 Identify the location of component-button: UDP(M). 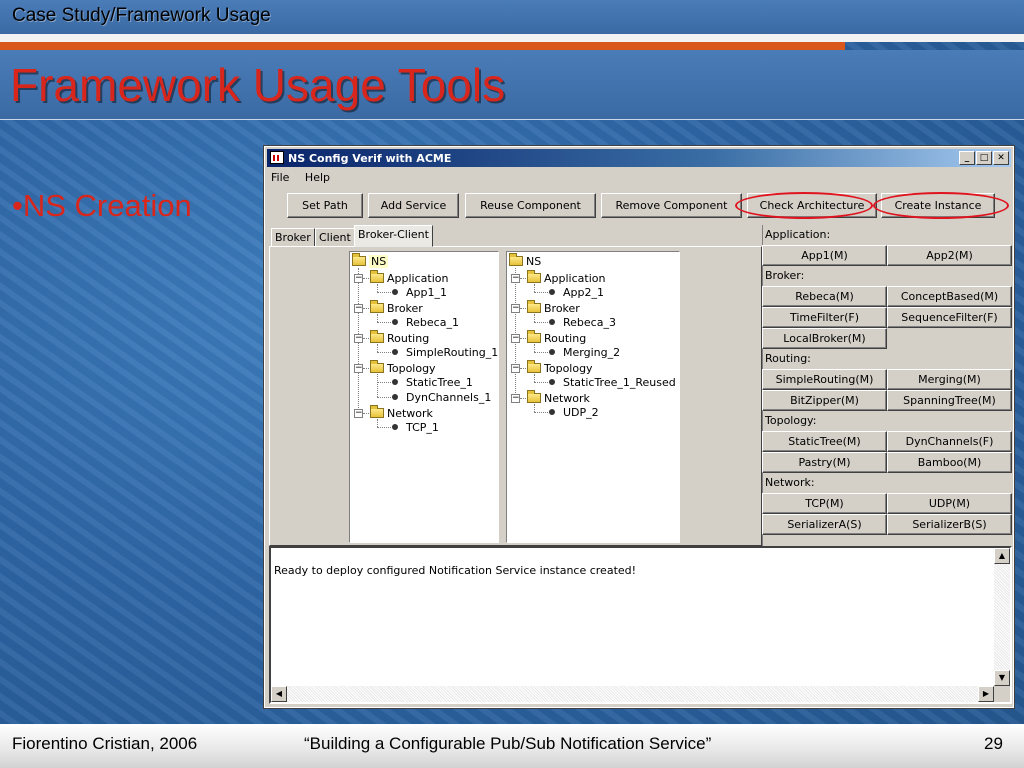
(949, 503).